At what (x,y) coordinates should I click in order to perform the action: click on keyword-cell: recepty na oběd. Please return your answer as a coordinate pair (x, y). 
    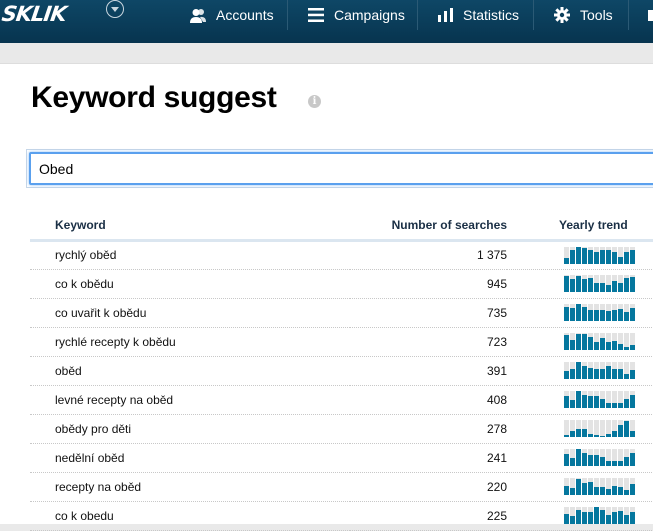
    Looking at the image, I should click on (190, 487).